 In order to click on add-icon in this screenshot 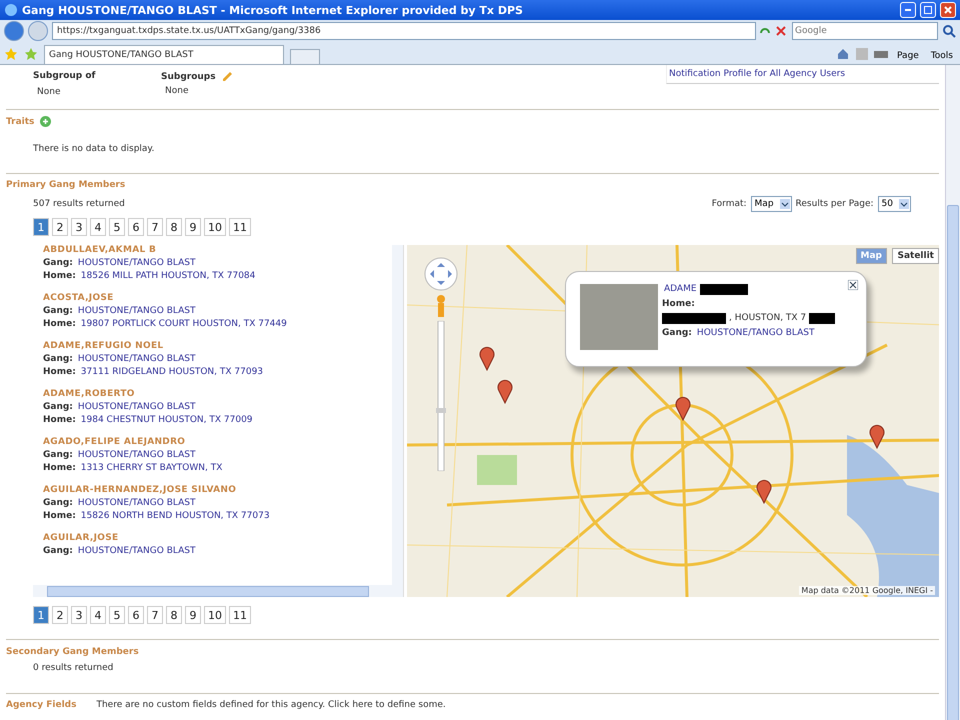, I will do `click(46, 121)`.